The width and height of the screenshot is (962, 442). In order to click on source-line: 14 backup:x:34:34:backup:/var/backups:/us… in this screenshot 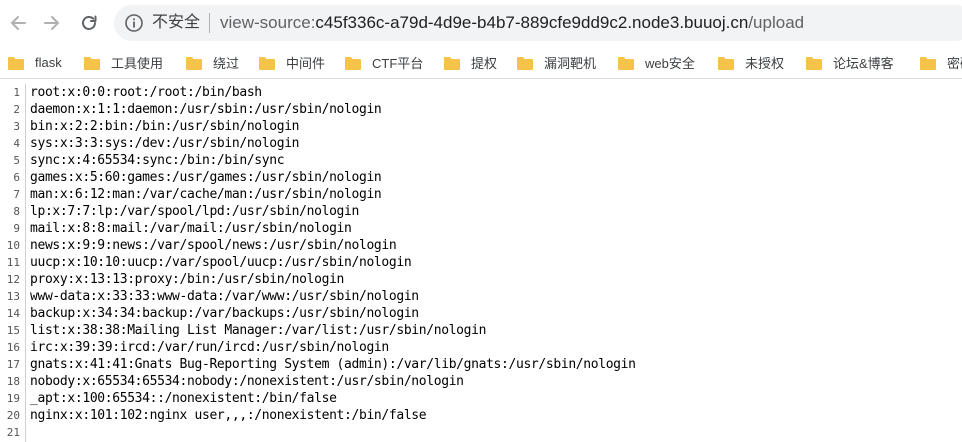, I will do `click(481, 313)`.